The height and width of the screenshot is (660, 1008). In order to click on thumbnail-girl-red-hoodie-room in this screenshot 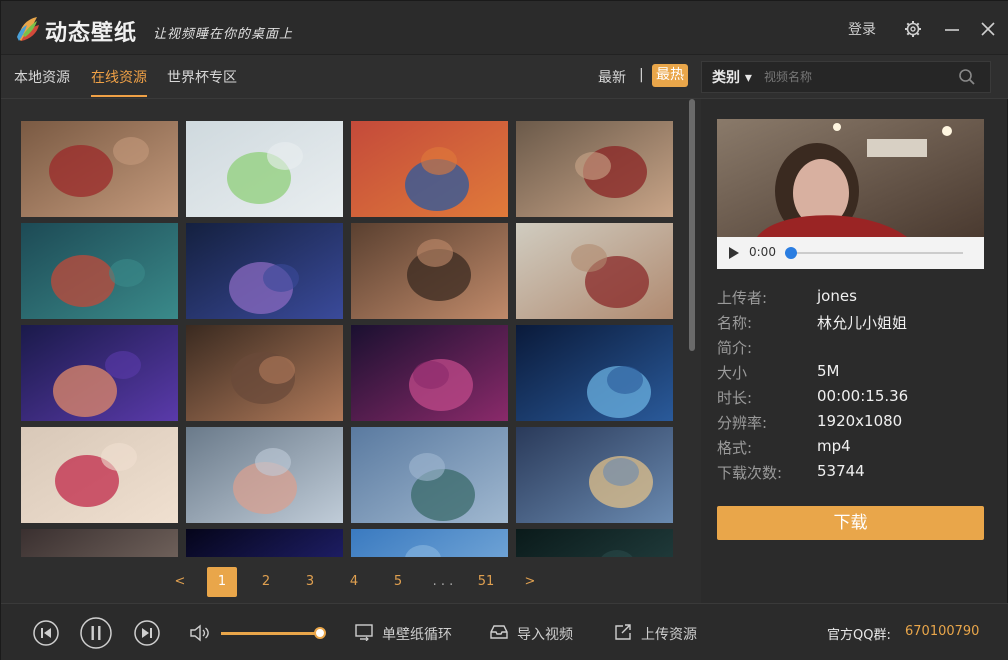, I will do `click(594, 169)`.